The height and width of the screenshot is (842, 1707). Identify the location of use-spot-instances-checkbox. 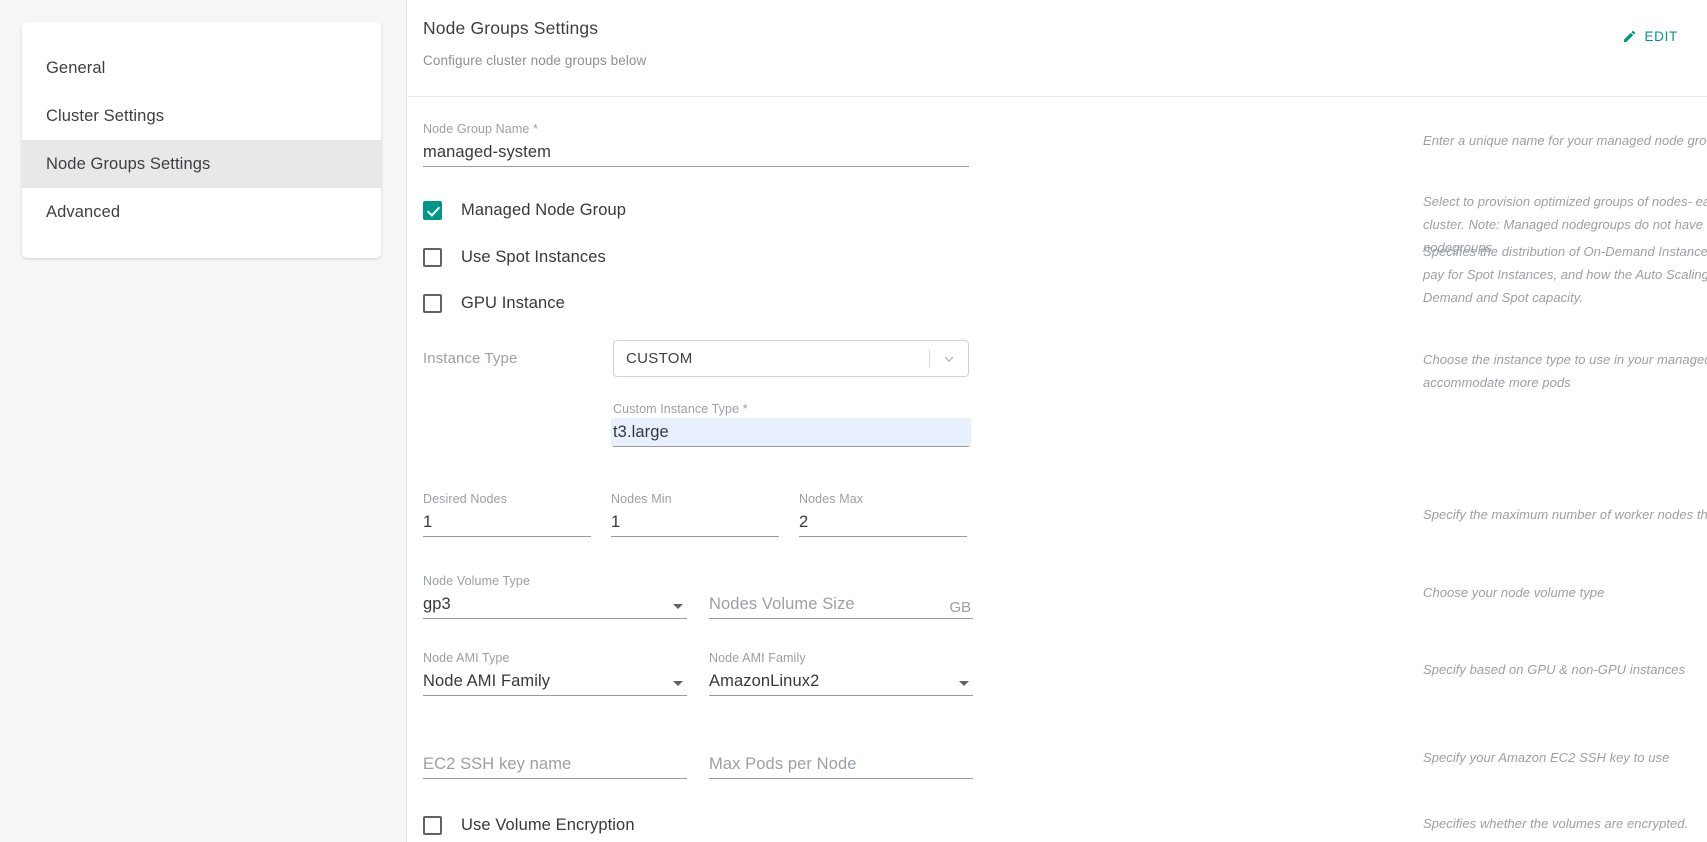
(432, 257).